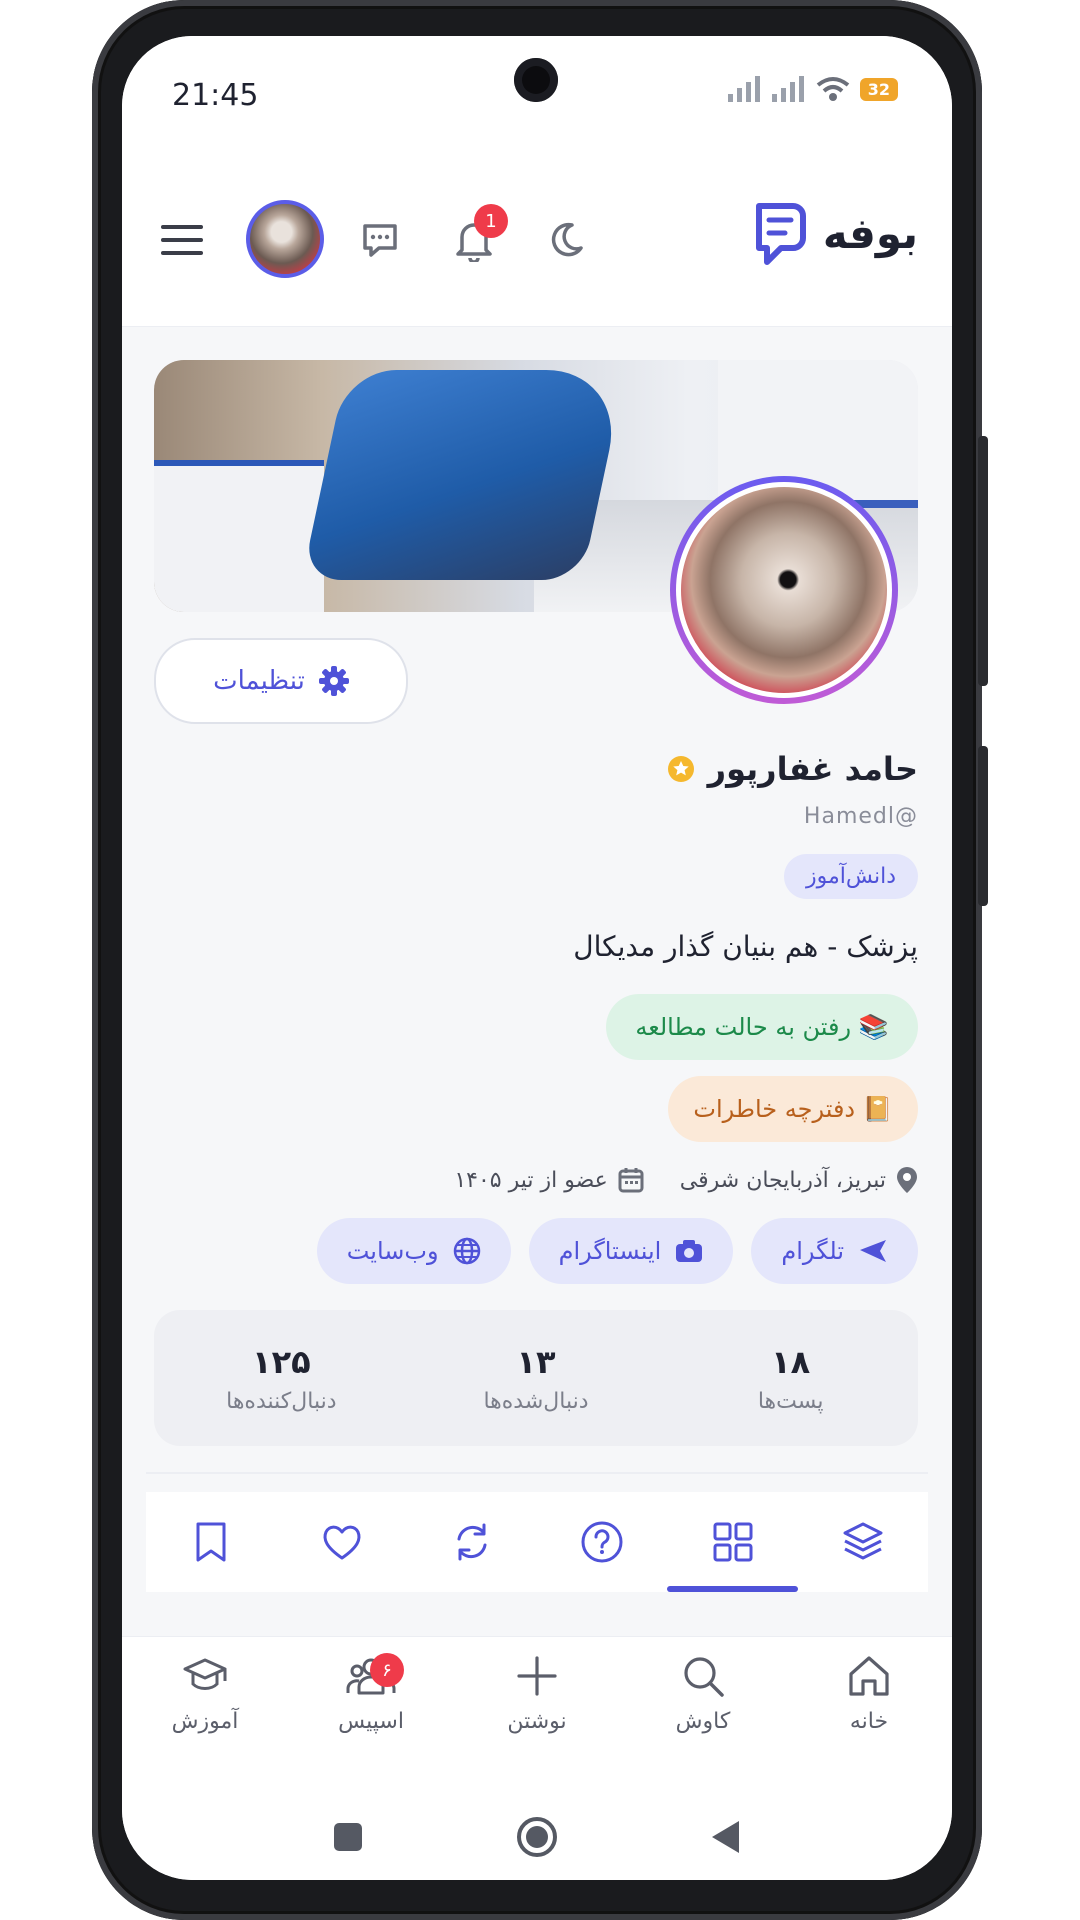 The width and height of the screenshot is (1080, 1920). Describe the element at coordinates (259, 681) in the screenshot. I see `settings-label: تنظیمات` at that location.